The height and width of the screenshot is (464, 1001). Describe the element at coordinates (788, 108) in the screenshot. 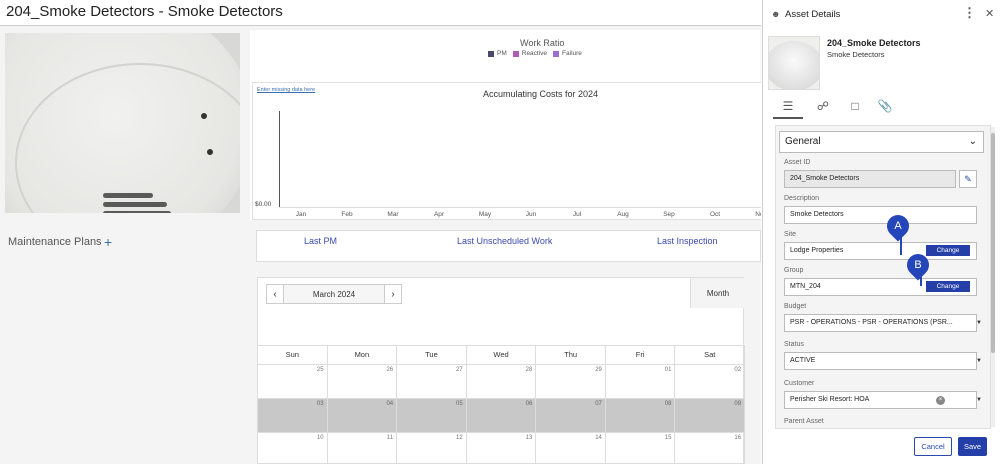

I see `details-tab-icon: ☰` at that location.